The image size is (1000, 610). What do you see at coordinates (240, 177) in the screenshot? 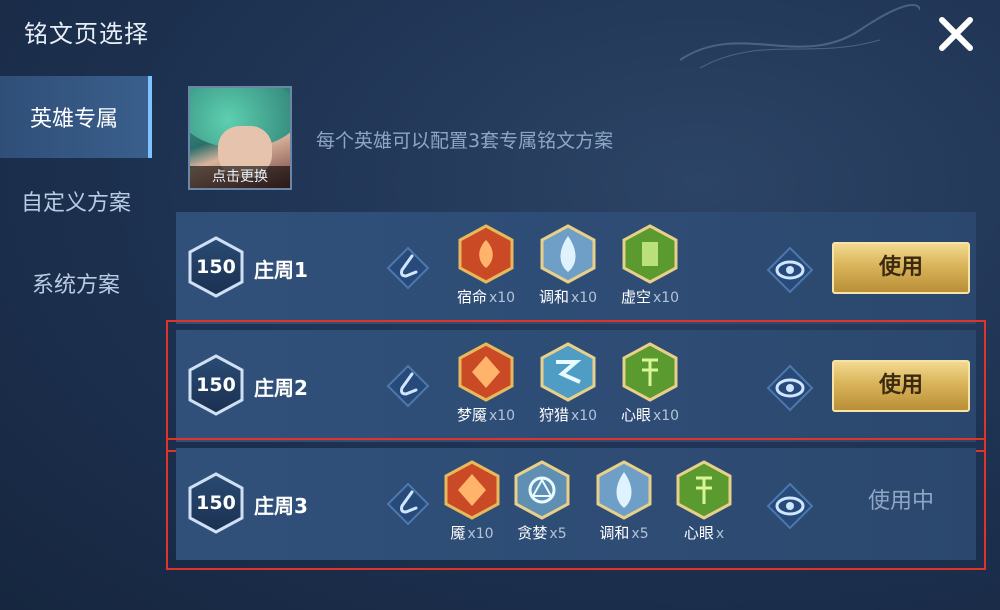
I see `change-hero-label: 点击更换` at bounding box center [240, 177].